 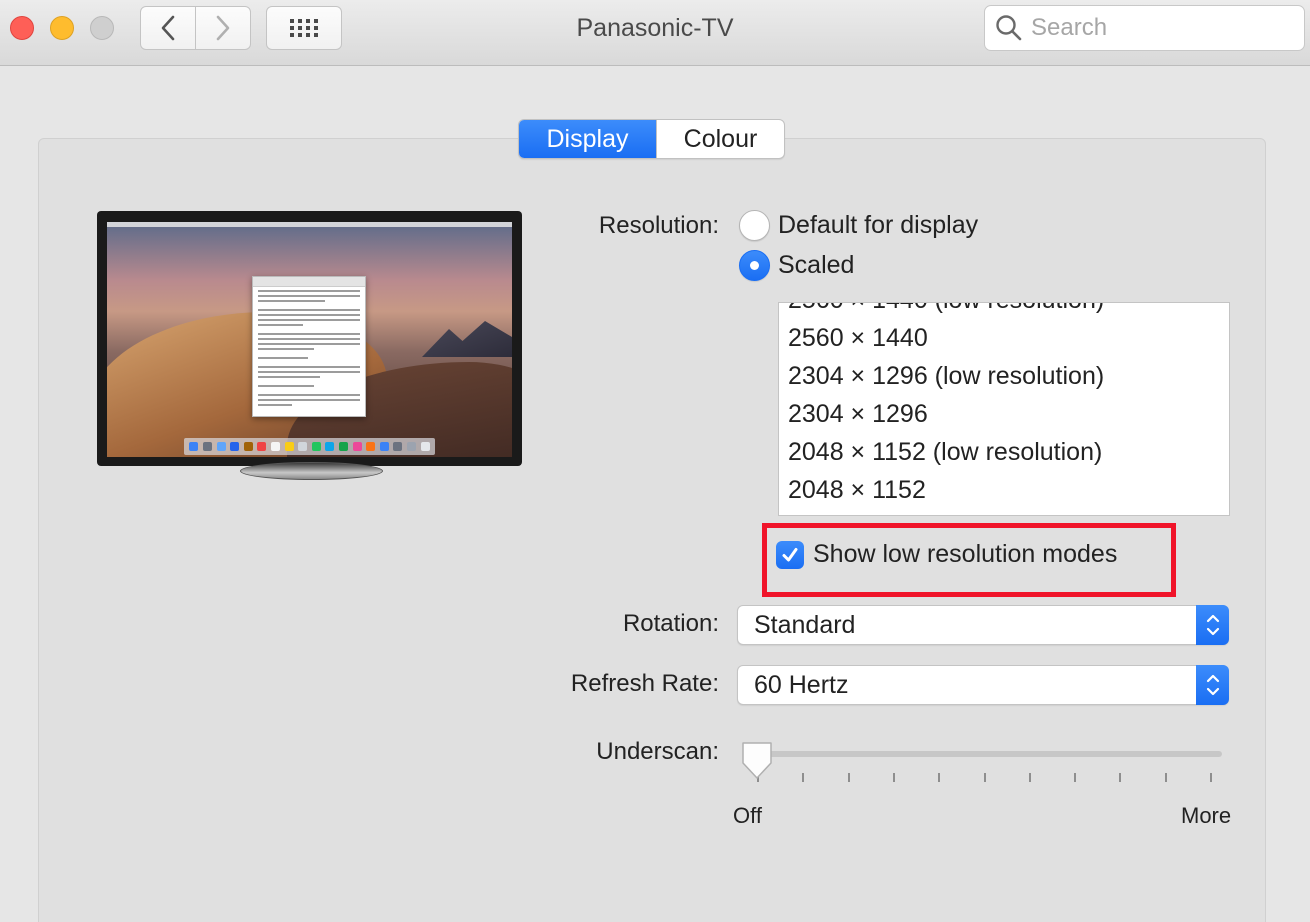 What do you see at coordinates (946, 338) in the screenshot?
I see `list-item: 2560 × 1440` at bounding box center [946, 338].